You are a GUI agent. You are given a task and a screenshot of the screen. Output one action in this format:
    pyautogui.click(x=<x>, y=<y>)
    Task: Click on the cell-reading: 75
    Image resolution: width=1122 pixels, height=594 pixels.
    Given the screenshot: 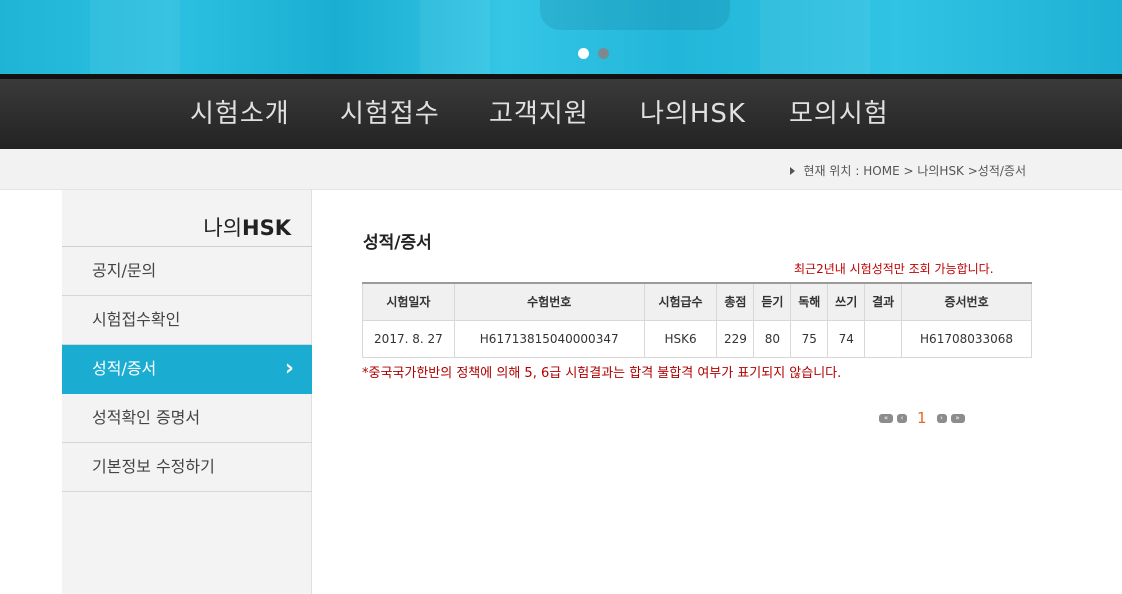 What is the action you would take?
    pyautogui.click(x=809, y=338)
    